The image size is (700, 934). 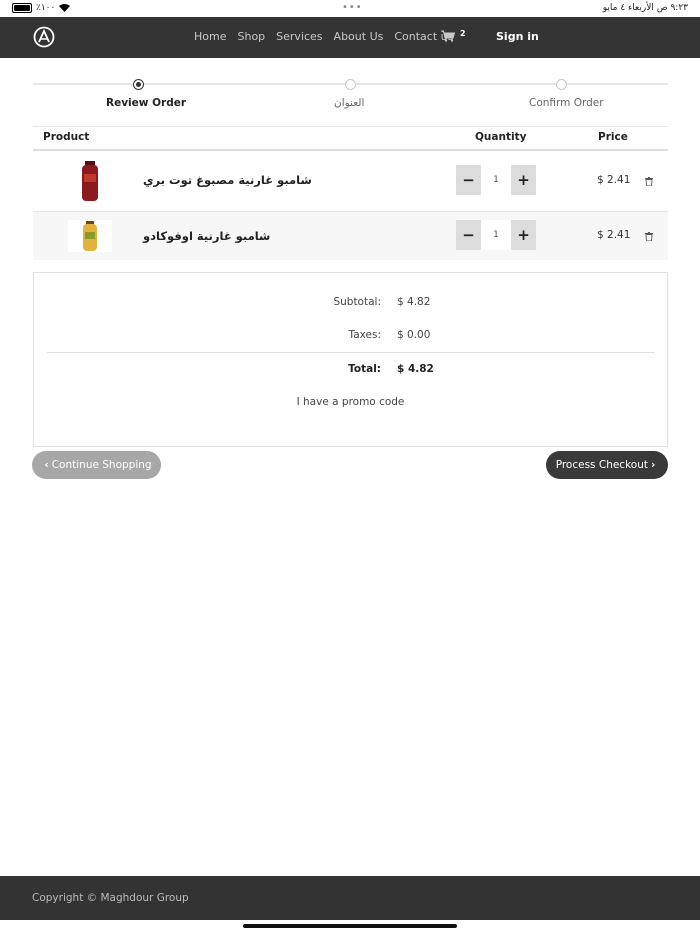 I want to click on header-product: Product, so click(x=66, y=137).